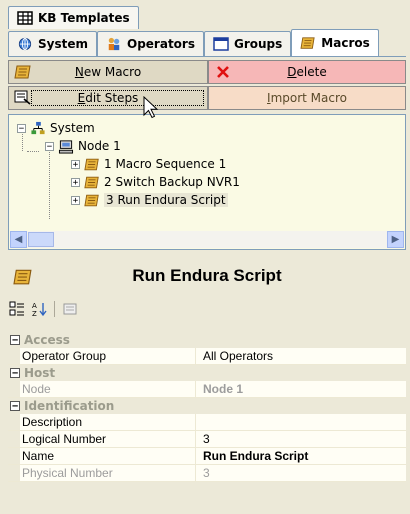  What do you see at coordinates (155, 182) in the screenshot?
I see `tree-item-macro: + 2 Switch Backup NVR1` at bounding box center [155, 182].